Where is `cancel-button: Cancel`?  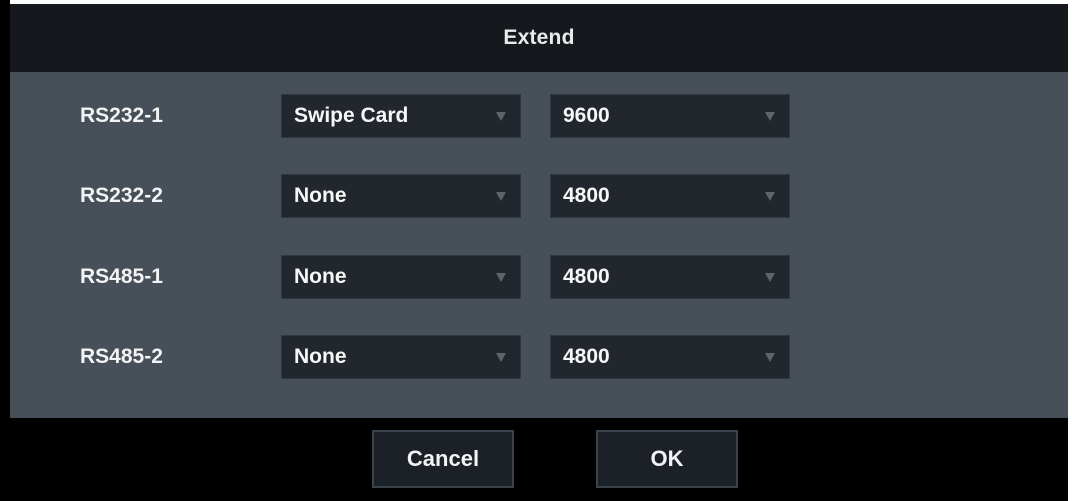
cancel-button: Cancel is located at coordinates (443, 459).